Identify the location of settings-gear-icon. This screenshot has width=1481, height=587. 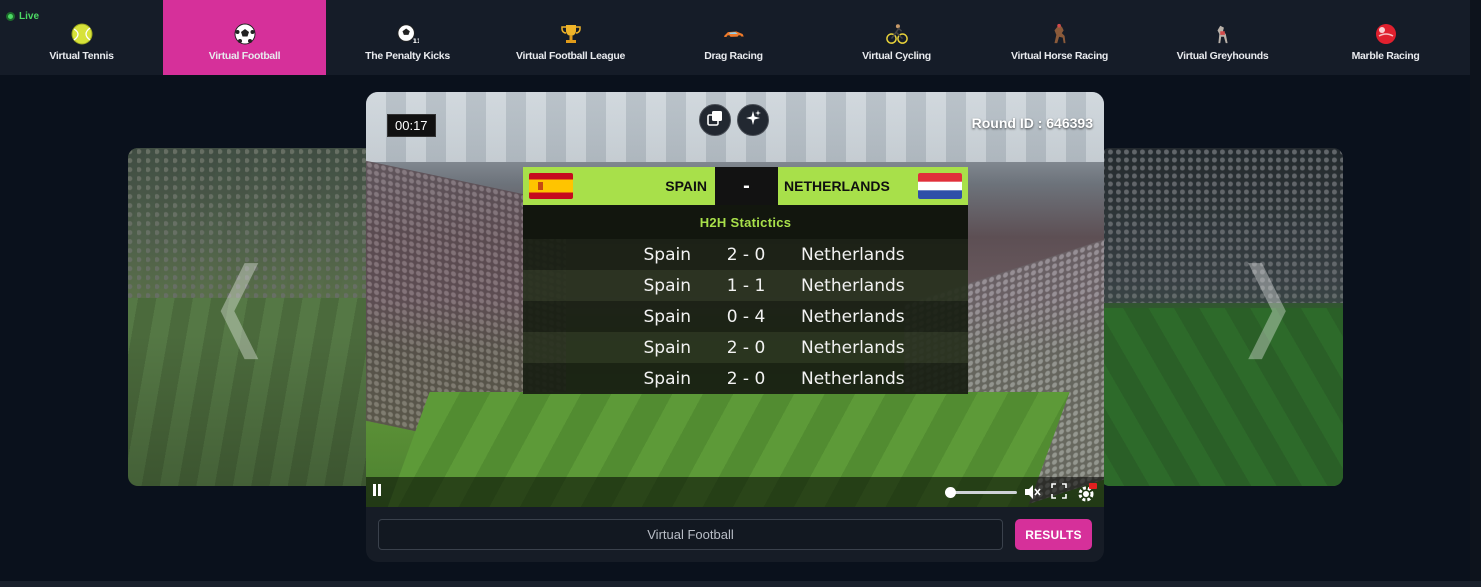
(1087, 492).